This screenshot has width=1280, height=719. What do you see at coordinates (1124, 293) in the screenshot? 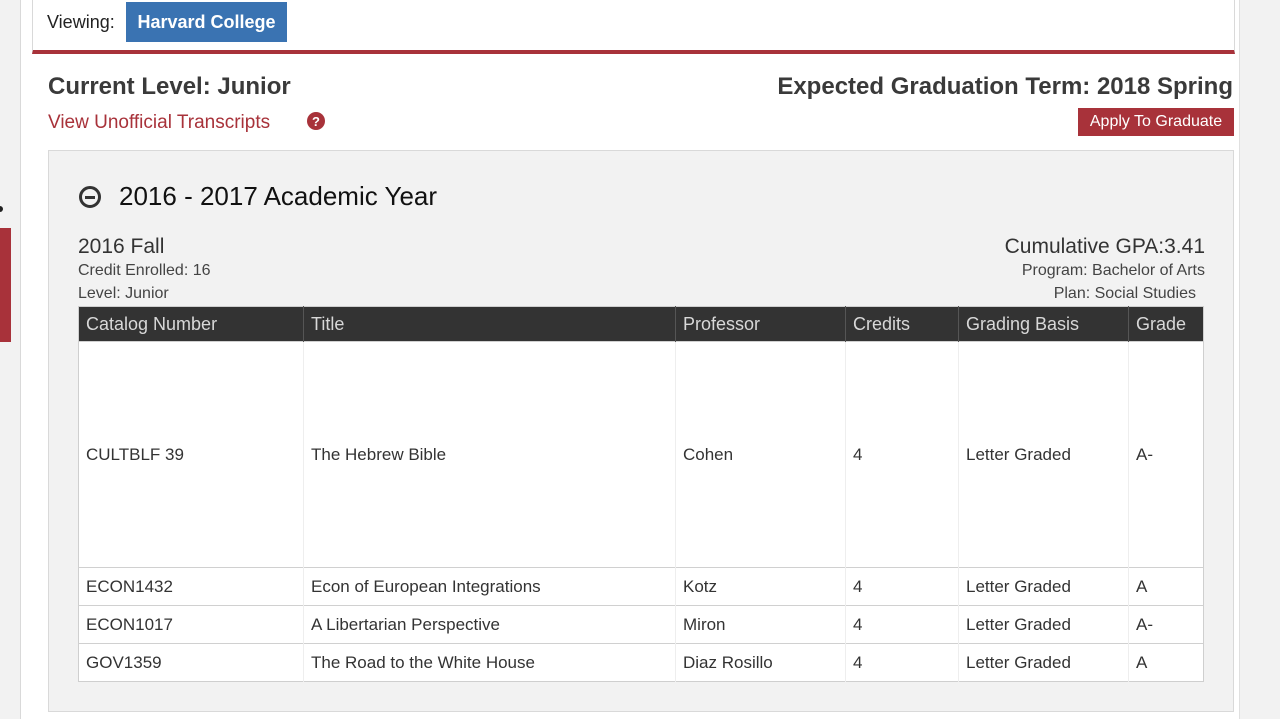
I see `plan: Plan: Social Studies` at bounding box center [1124, 293].